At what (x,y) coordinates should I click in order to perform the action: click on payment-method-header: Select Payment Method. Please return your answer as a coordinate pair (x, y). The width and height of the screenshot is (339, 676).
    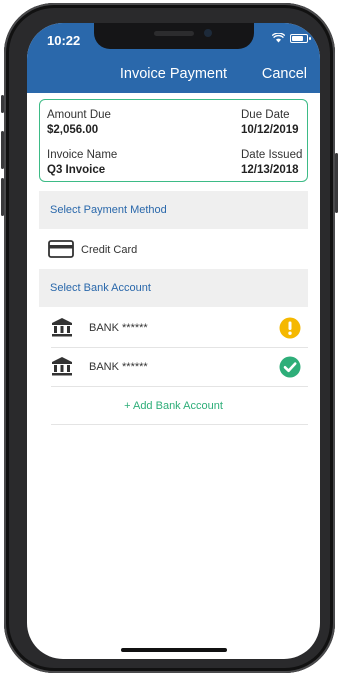
    Looking at the image, I should click on (173, 210).